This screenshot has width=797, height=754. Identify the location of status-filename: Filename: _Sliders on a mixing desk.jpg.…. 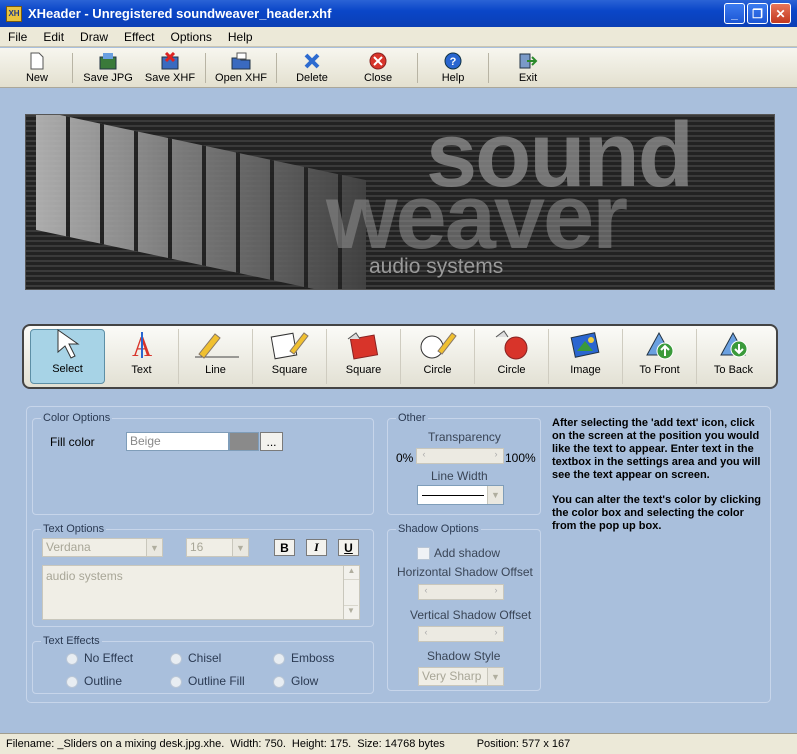
(115, 744).